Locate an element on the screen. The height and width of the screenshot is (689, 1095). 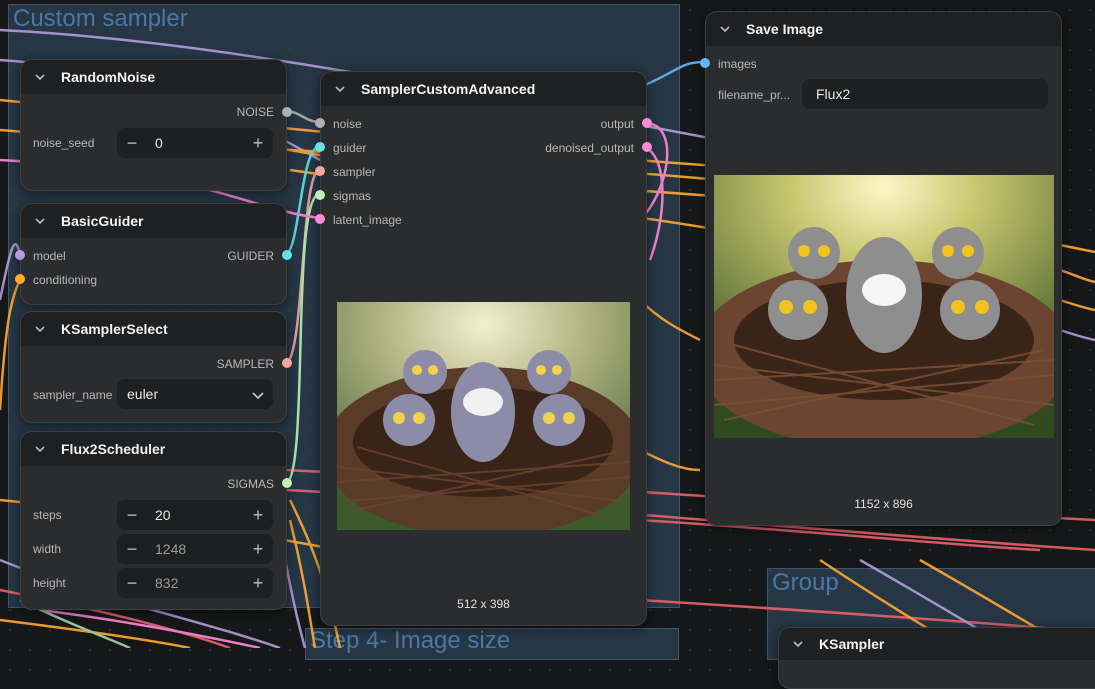
output-label-sigmas: SIGMAS is located at coordinates (250, 484).